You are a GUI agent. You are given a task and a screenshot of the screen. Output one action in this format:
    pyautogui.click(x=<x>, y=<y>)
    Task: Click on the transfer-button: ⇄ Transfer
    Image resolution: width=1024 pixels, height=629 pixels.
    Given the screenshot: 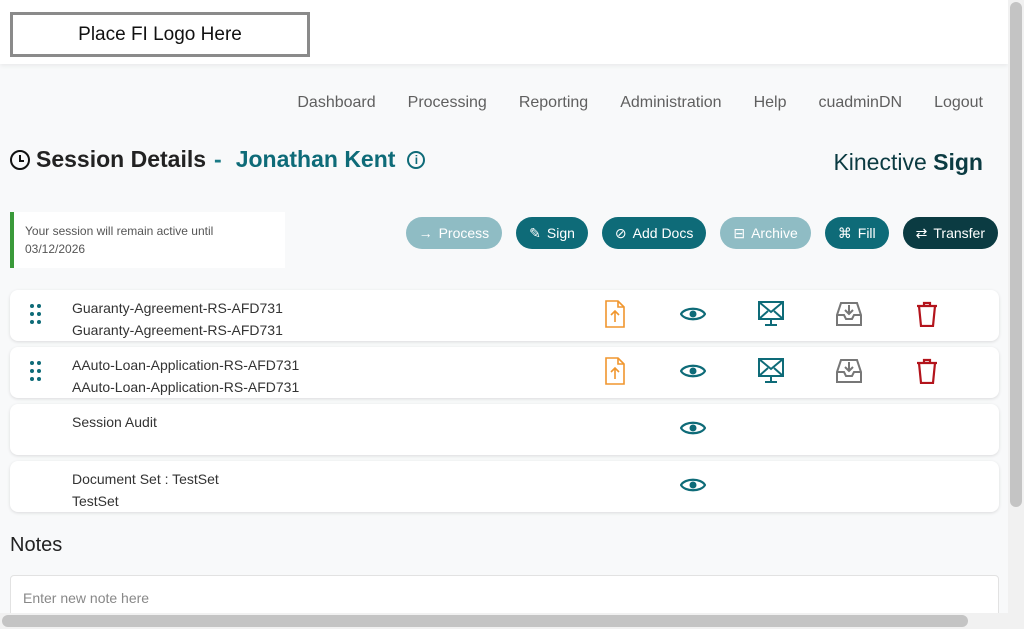 What is the action you would take?
    pyautogui.click(x=950, y=233)
    